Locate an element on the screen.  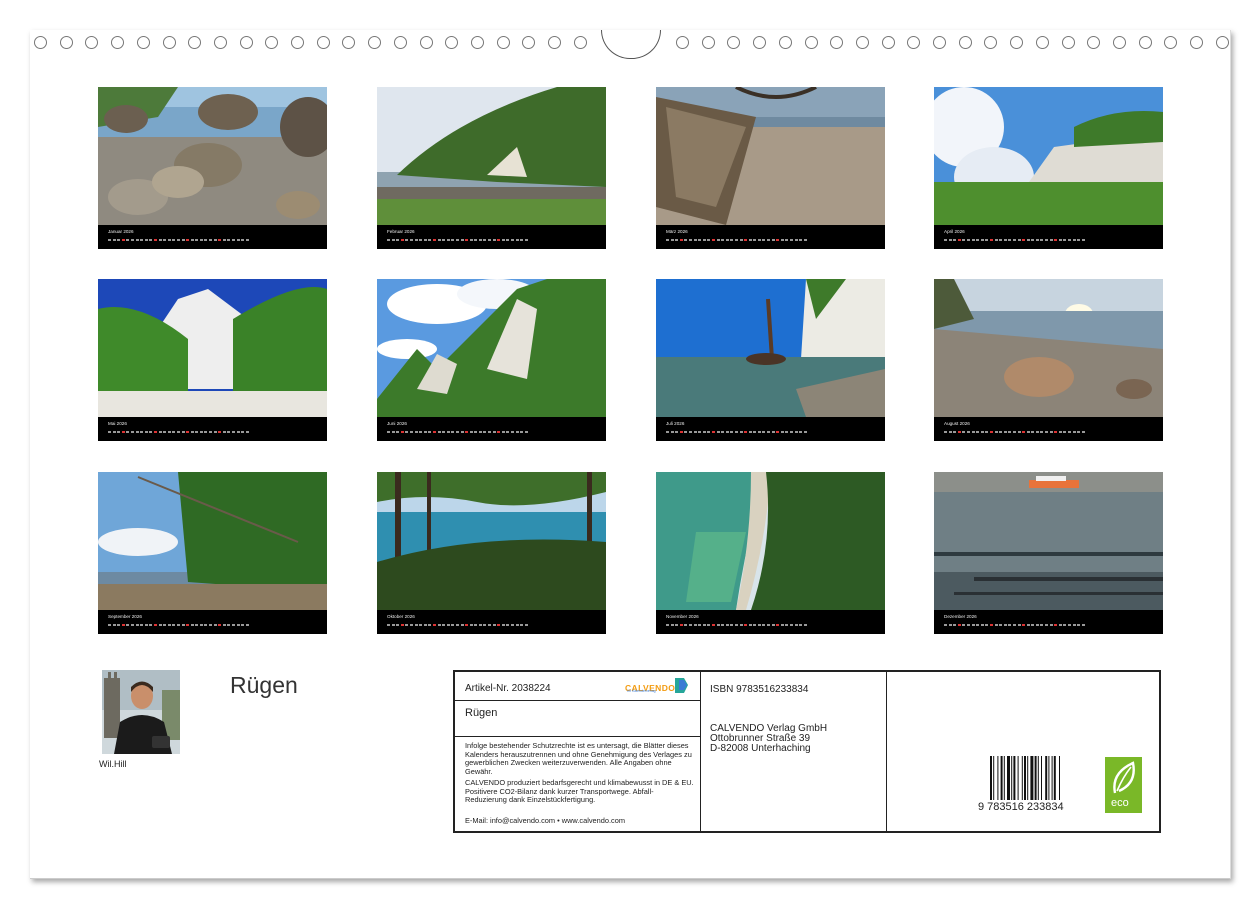
month-caption: Juni 2026 is located at coordinates (397, 423).